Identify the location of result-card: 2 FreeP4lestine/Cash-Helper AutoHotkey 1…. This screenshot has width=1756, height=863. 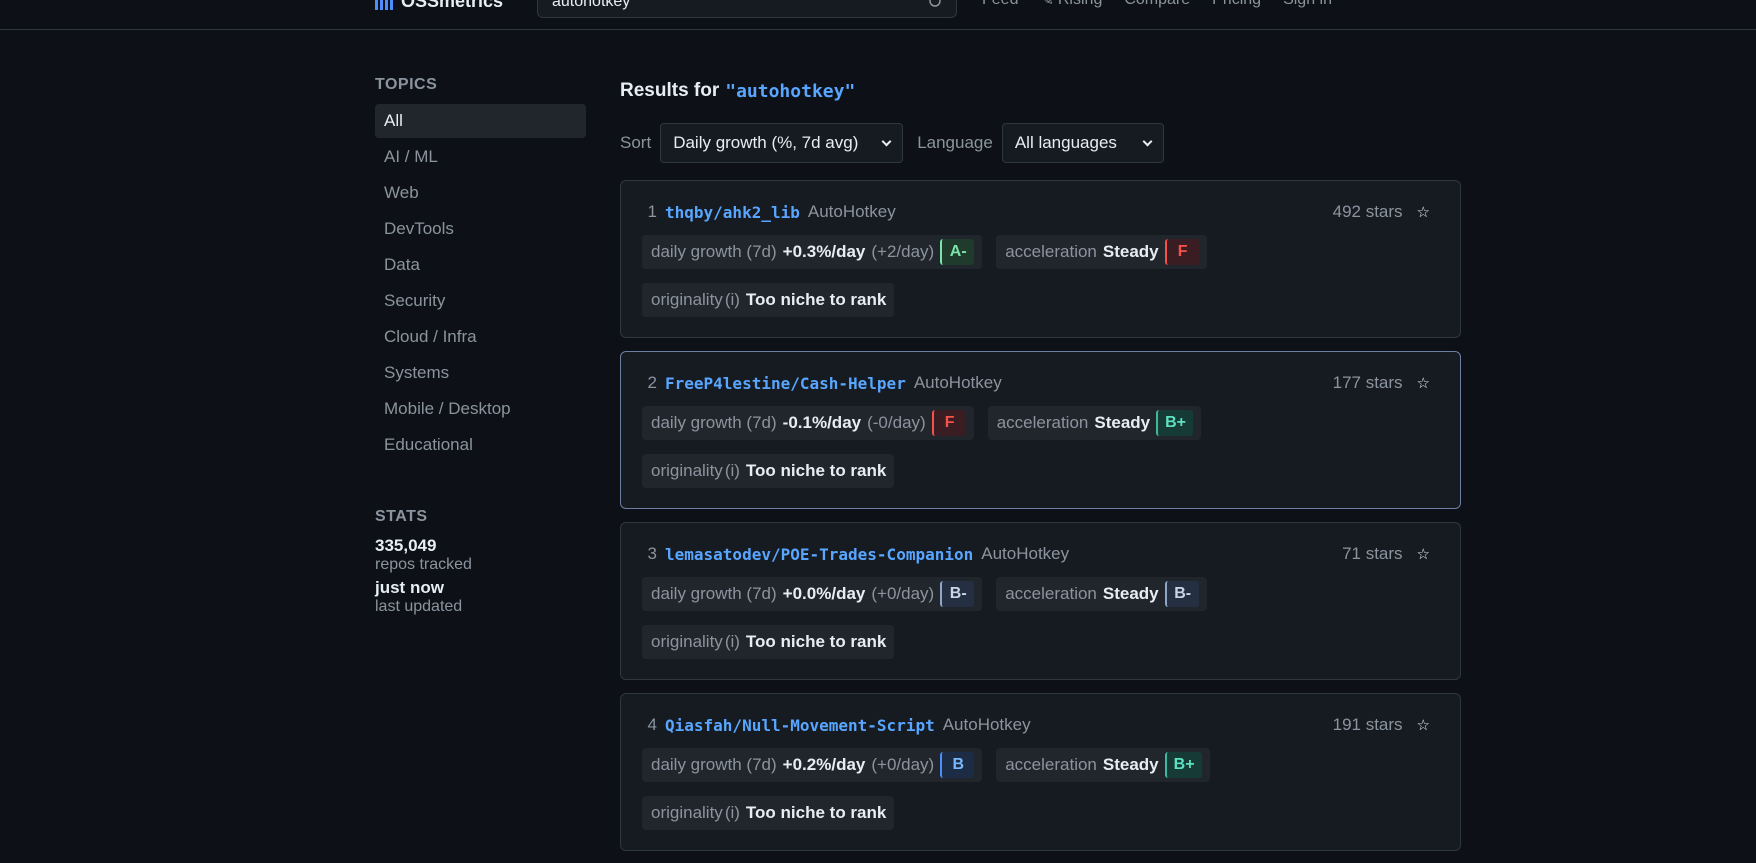
(1040, 430).